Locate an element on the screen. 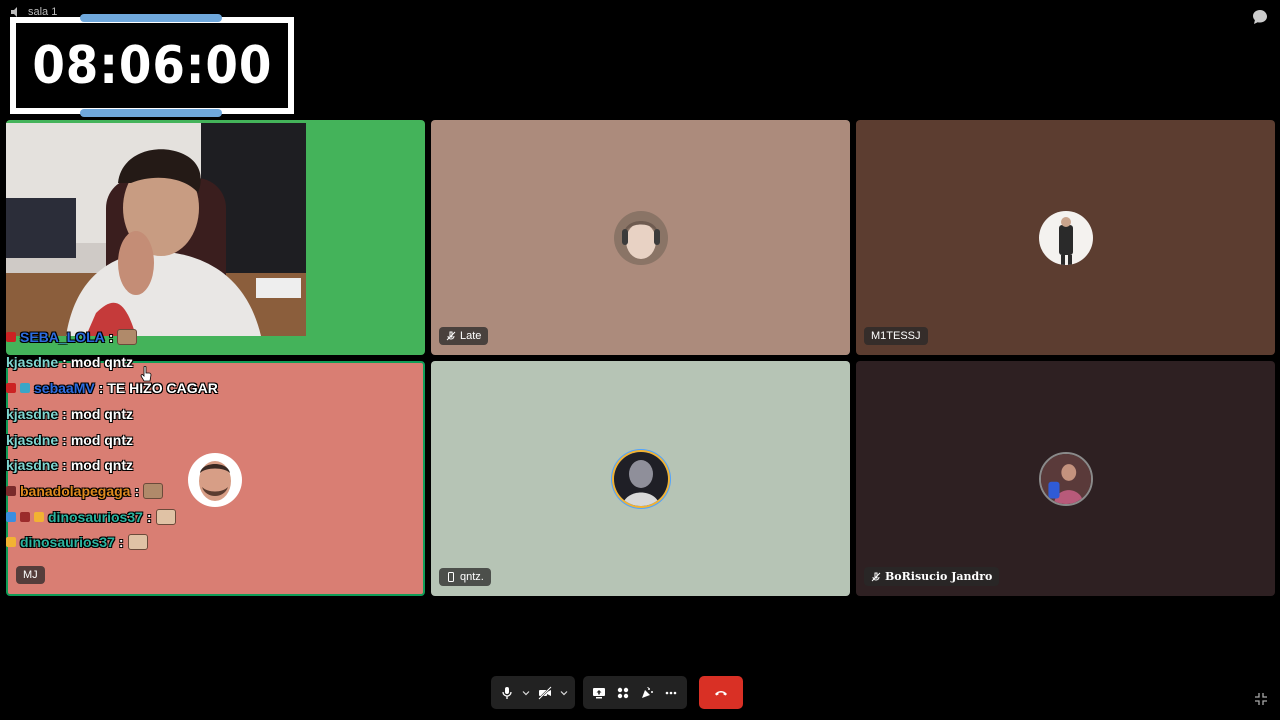 This screenshot has width=1280, height=720. webcam-video is located at coordinates (156, 229).